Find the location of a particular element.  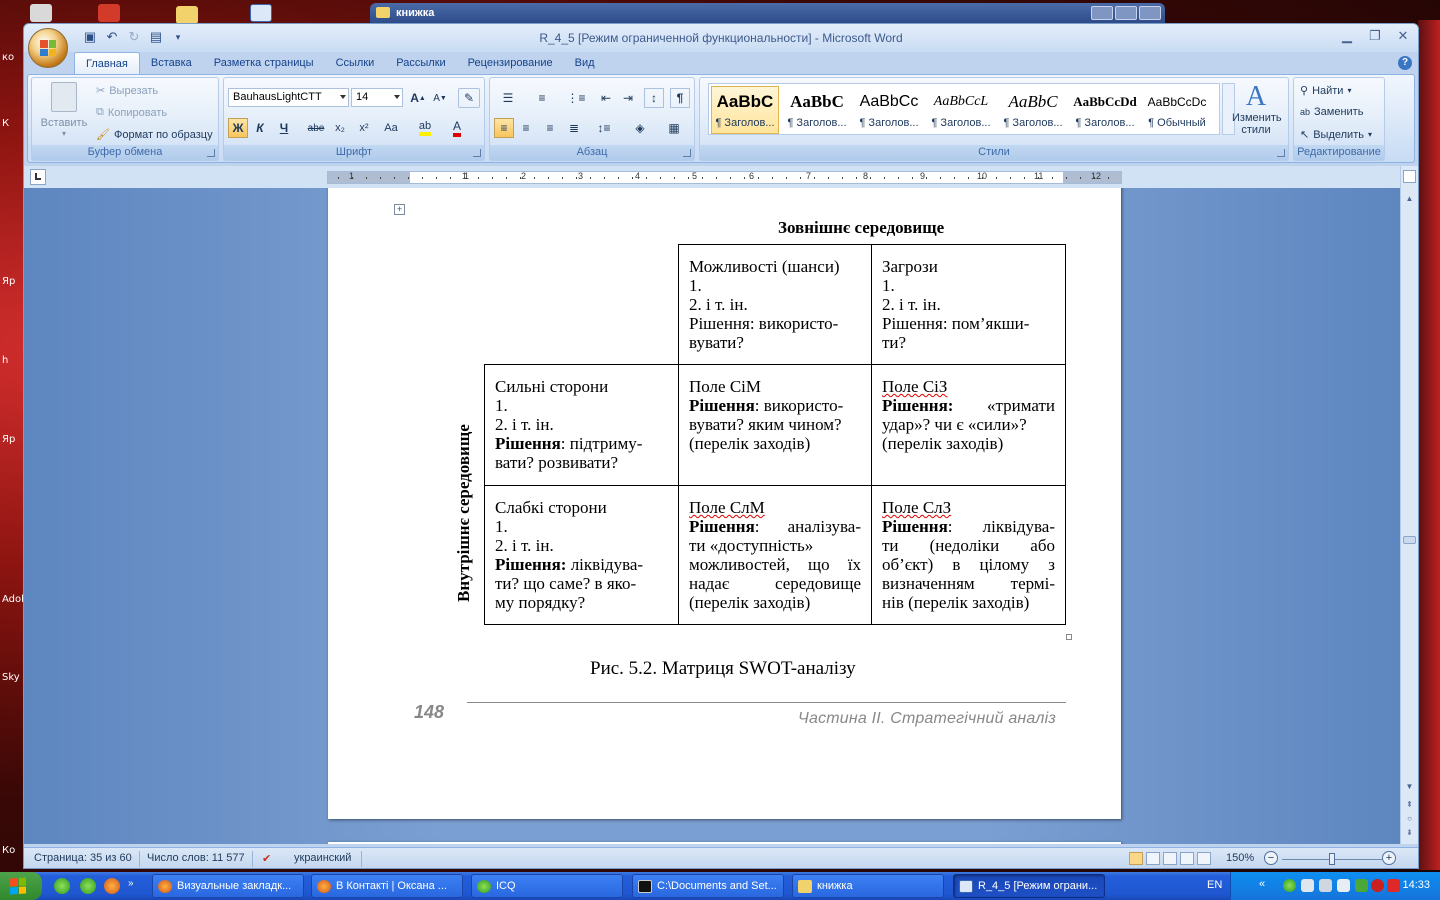

ruler-toggle-icon is located at coordinates (1409, 176).